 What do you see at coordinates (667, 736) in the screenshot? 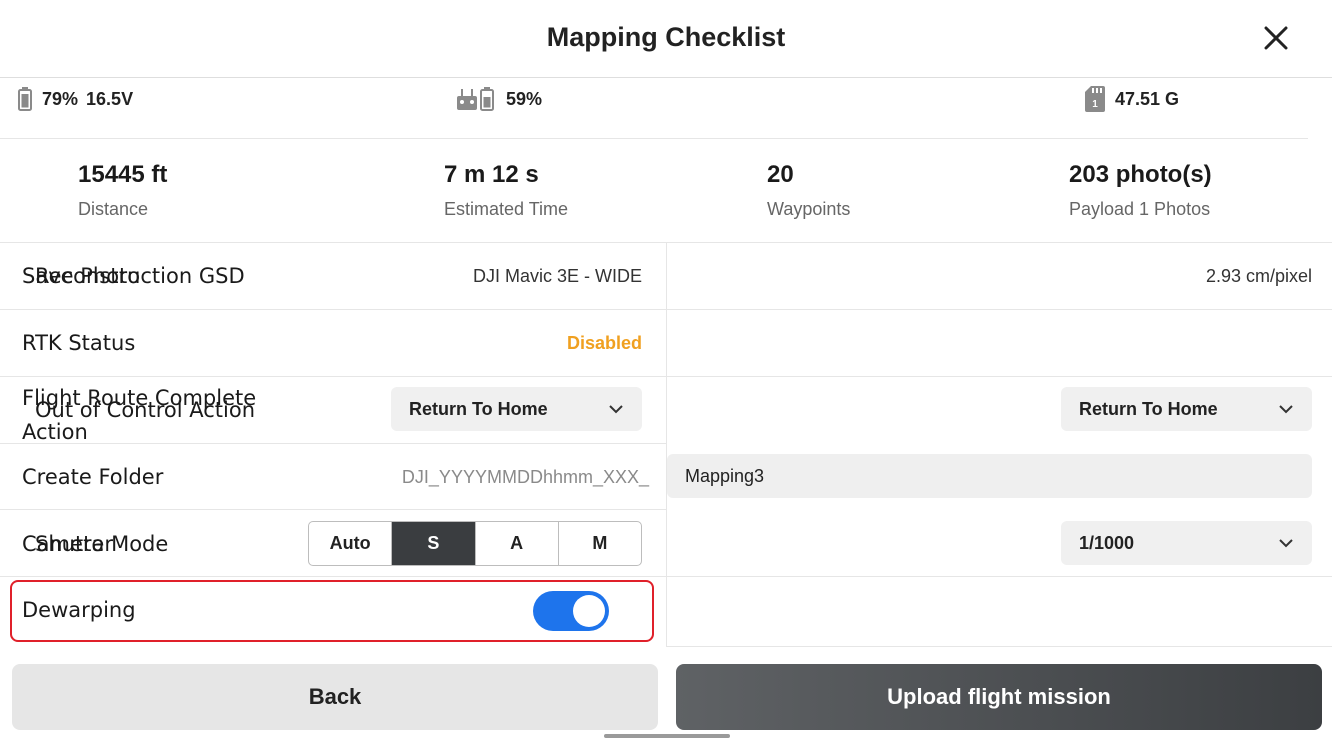
I see `home-indicator` at bounding box center [667, 736].